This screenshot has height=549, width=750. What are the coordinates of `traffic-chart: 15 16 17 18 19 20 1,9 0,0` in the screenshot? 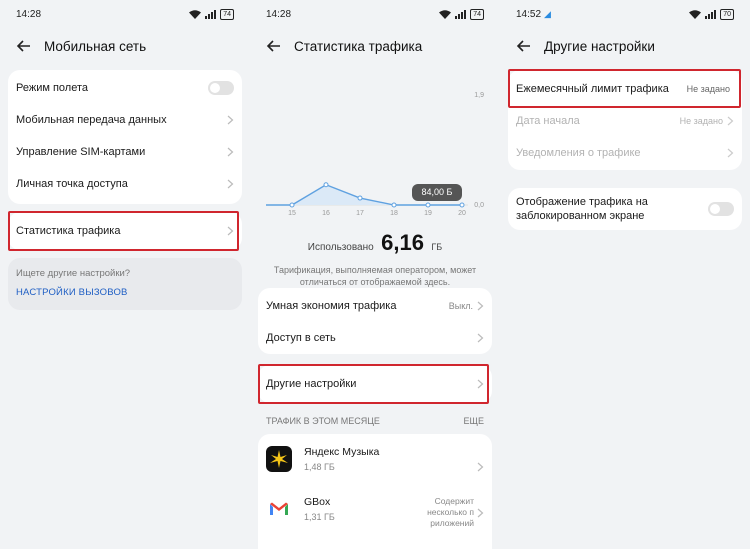 It's located at (375, 150).